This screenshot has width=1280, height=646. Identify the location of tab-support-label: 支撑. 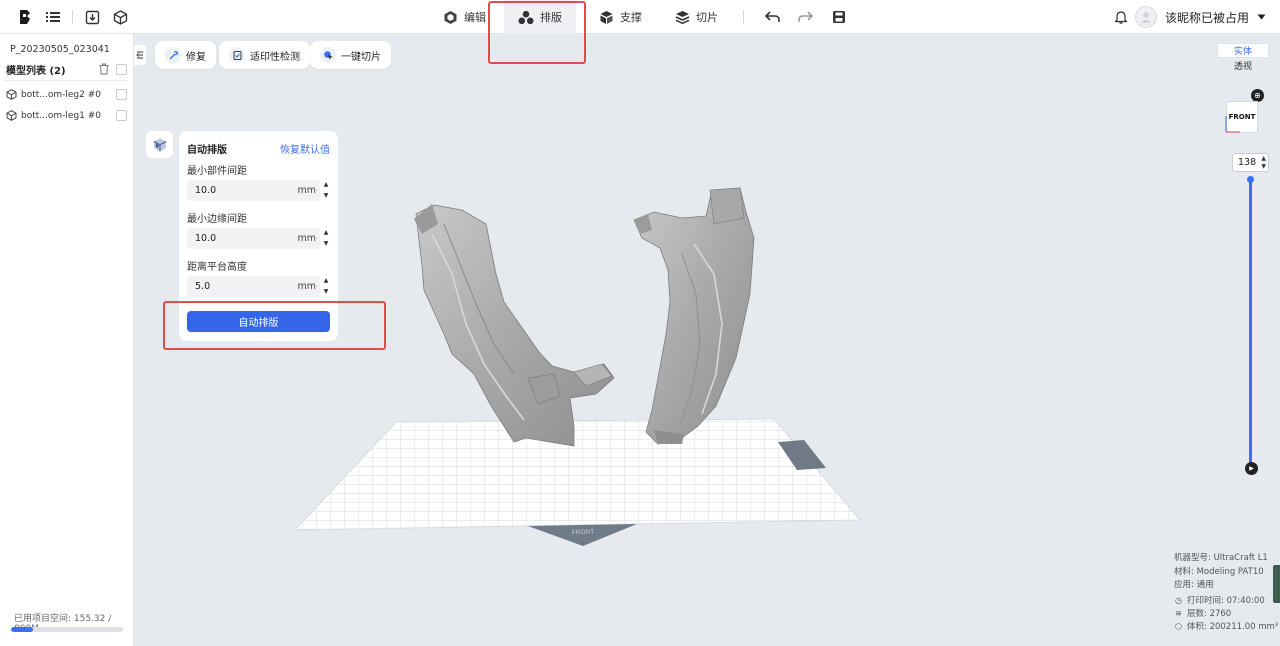
(631, 17).